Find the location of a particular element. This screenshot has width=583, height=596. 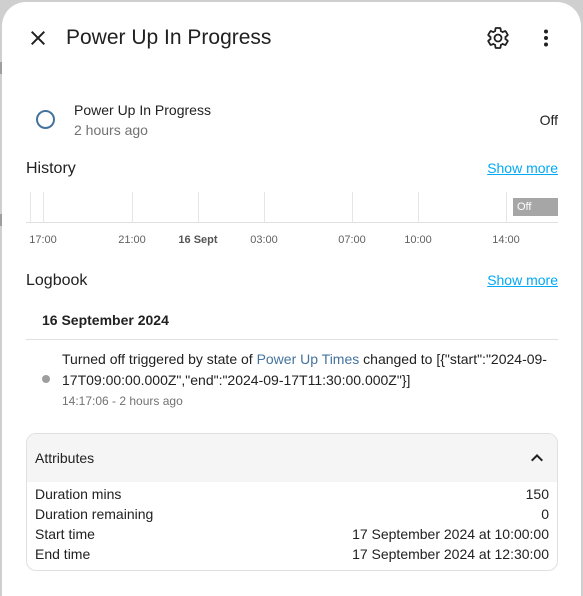

logbook-entry-prefix: Turned off triggered by state of is located at coordinates (159, 359).